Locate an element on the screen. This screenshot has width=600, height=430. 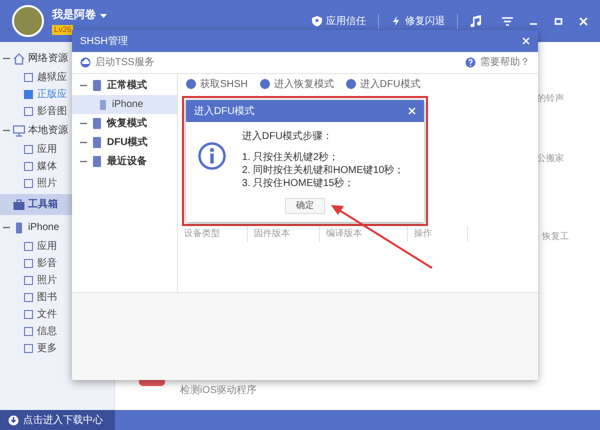
dfu-dialog-title: 进入DFU模式 is located at coordinates (225, 111).